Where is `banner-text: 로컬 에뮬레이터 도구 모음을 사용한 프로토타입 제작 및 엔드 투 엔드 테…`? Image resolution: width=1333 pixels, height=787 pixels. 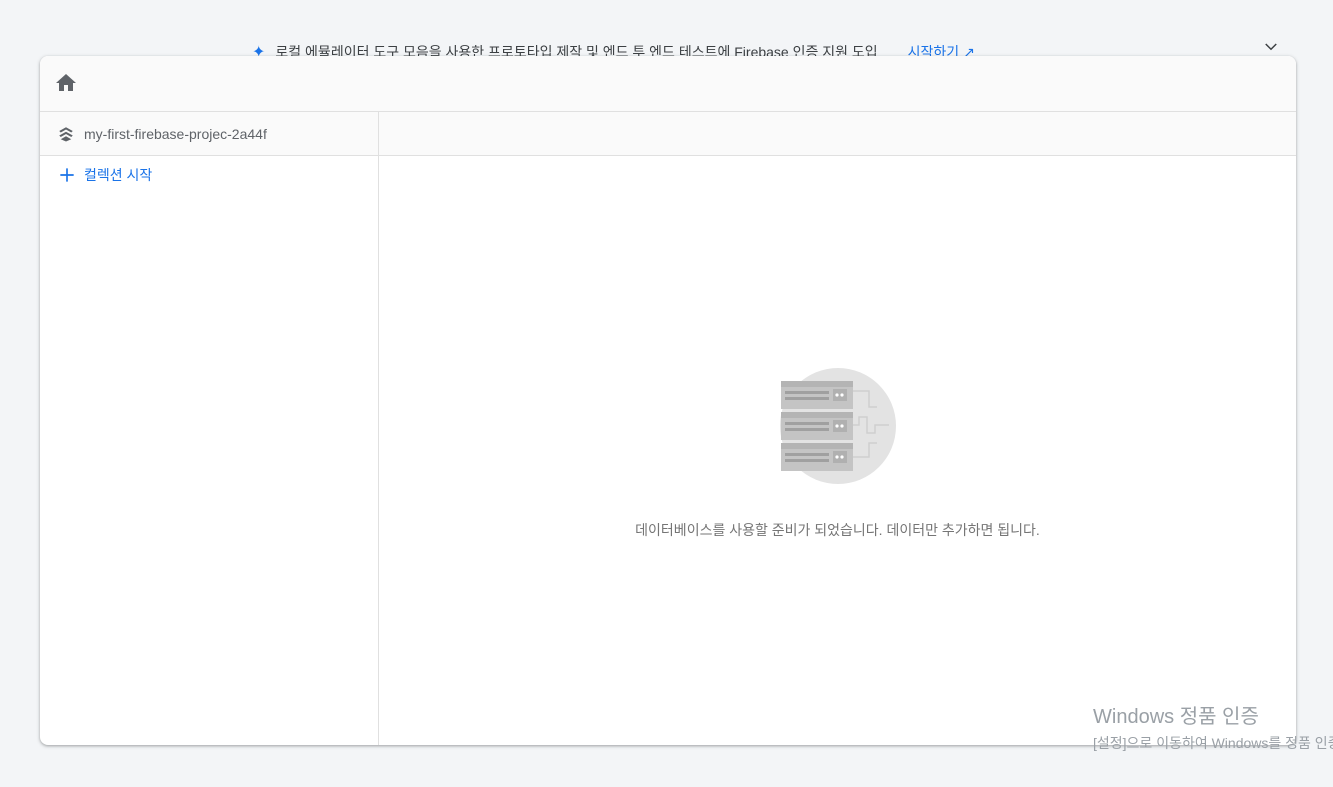
banner-text: 로컬 에뮬레이터 도구 모음을 사용한 프로토타입 제작 및 엔드 투 엔드 테… is located at coordinates (576, 50).